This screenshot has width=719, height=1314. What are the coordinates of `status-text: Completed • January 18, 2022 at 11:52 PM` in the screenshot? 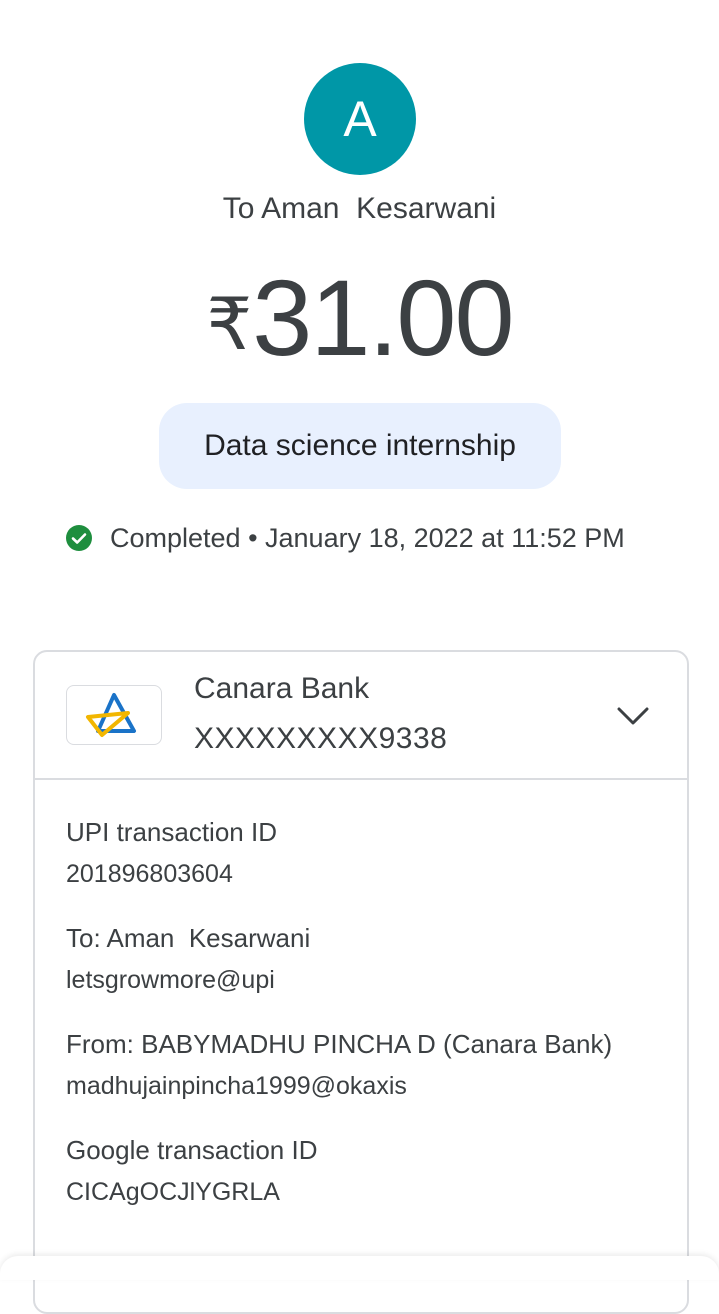 It's located at (367, 537).